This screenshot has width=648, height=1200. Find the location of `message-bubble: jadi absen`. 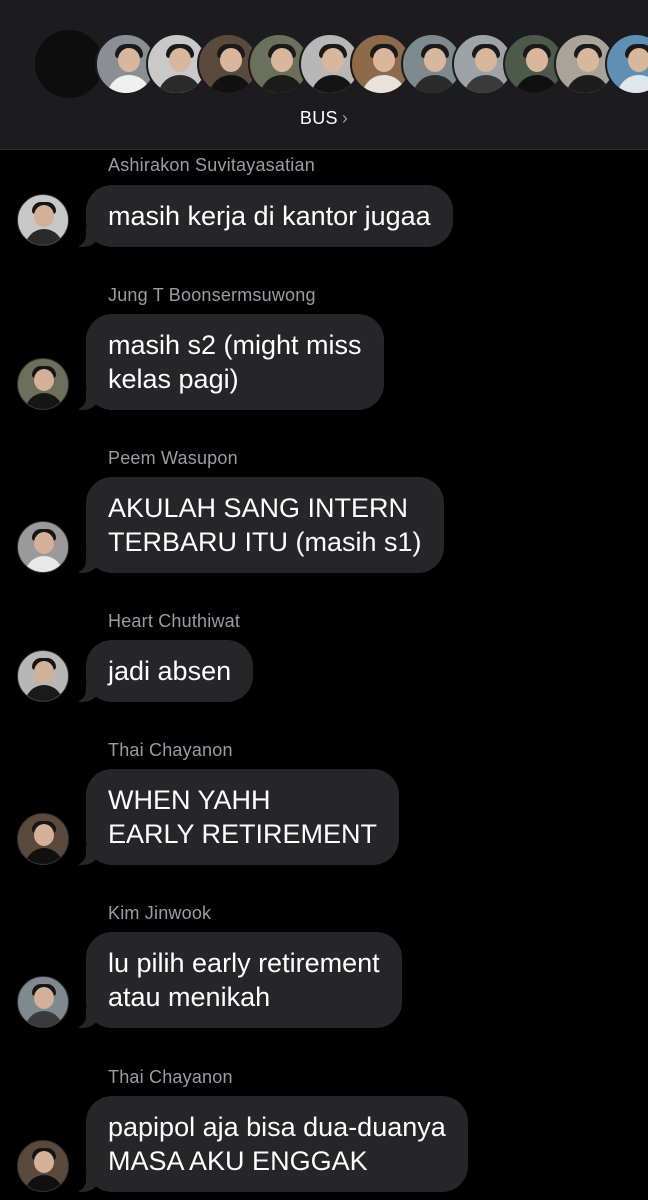

message-bubble: jadi absen is located at coordinates (163, 671).